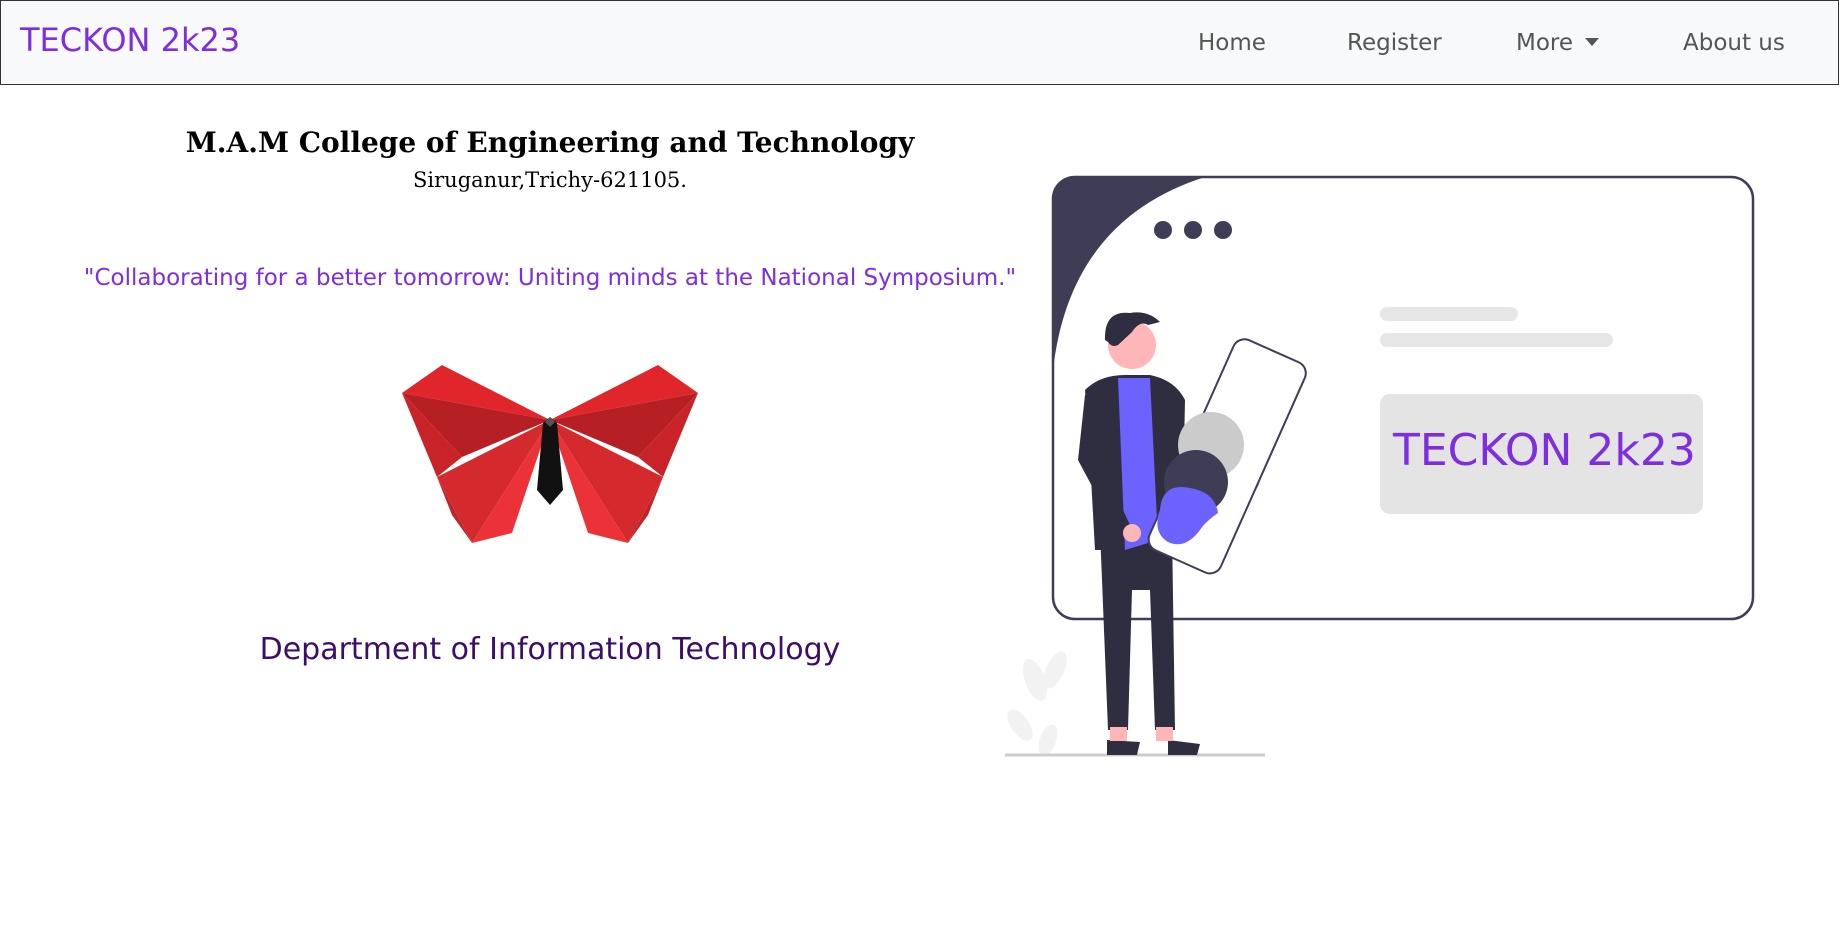 This screenshot has height=928, width=1839. What do you see at coordinates (550, 180) in the screenshot?
I see `college-address: Siruganur,Trichy-621105.` at bounding box center [550, 180].